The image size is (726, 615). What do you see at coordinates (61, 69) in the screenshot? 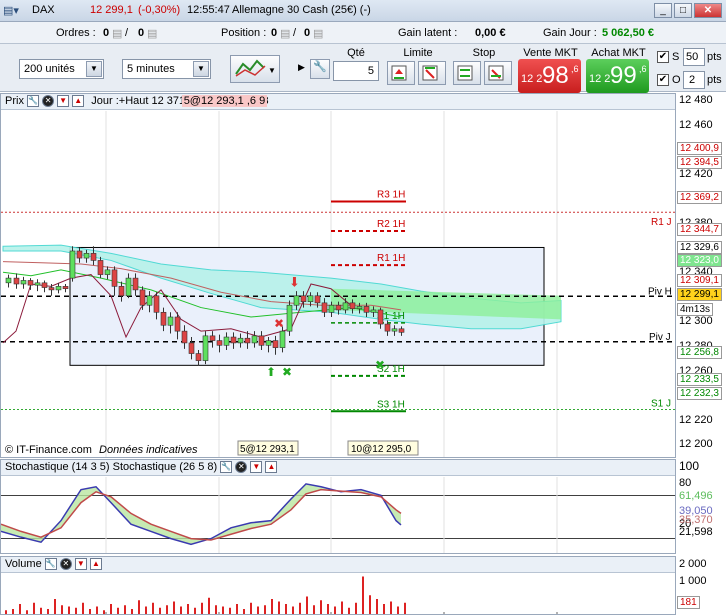
I see `units-select: 200 unités ▼` at bounding box center [61, 69].